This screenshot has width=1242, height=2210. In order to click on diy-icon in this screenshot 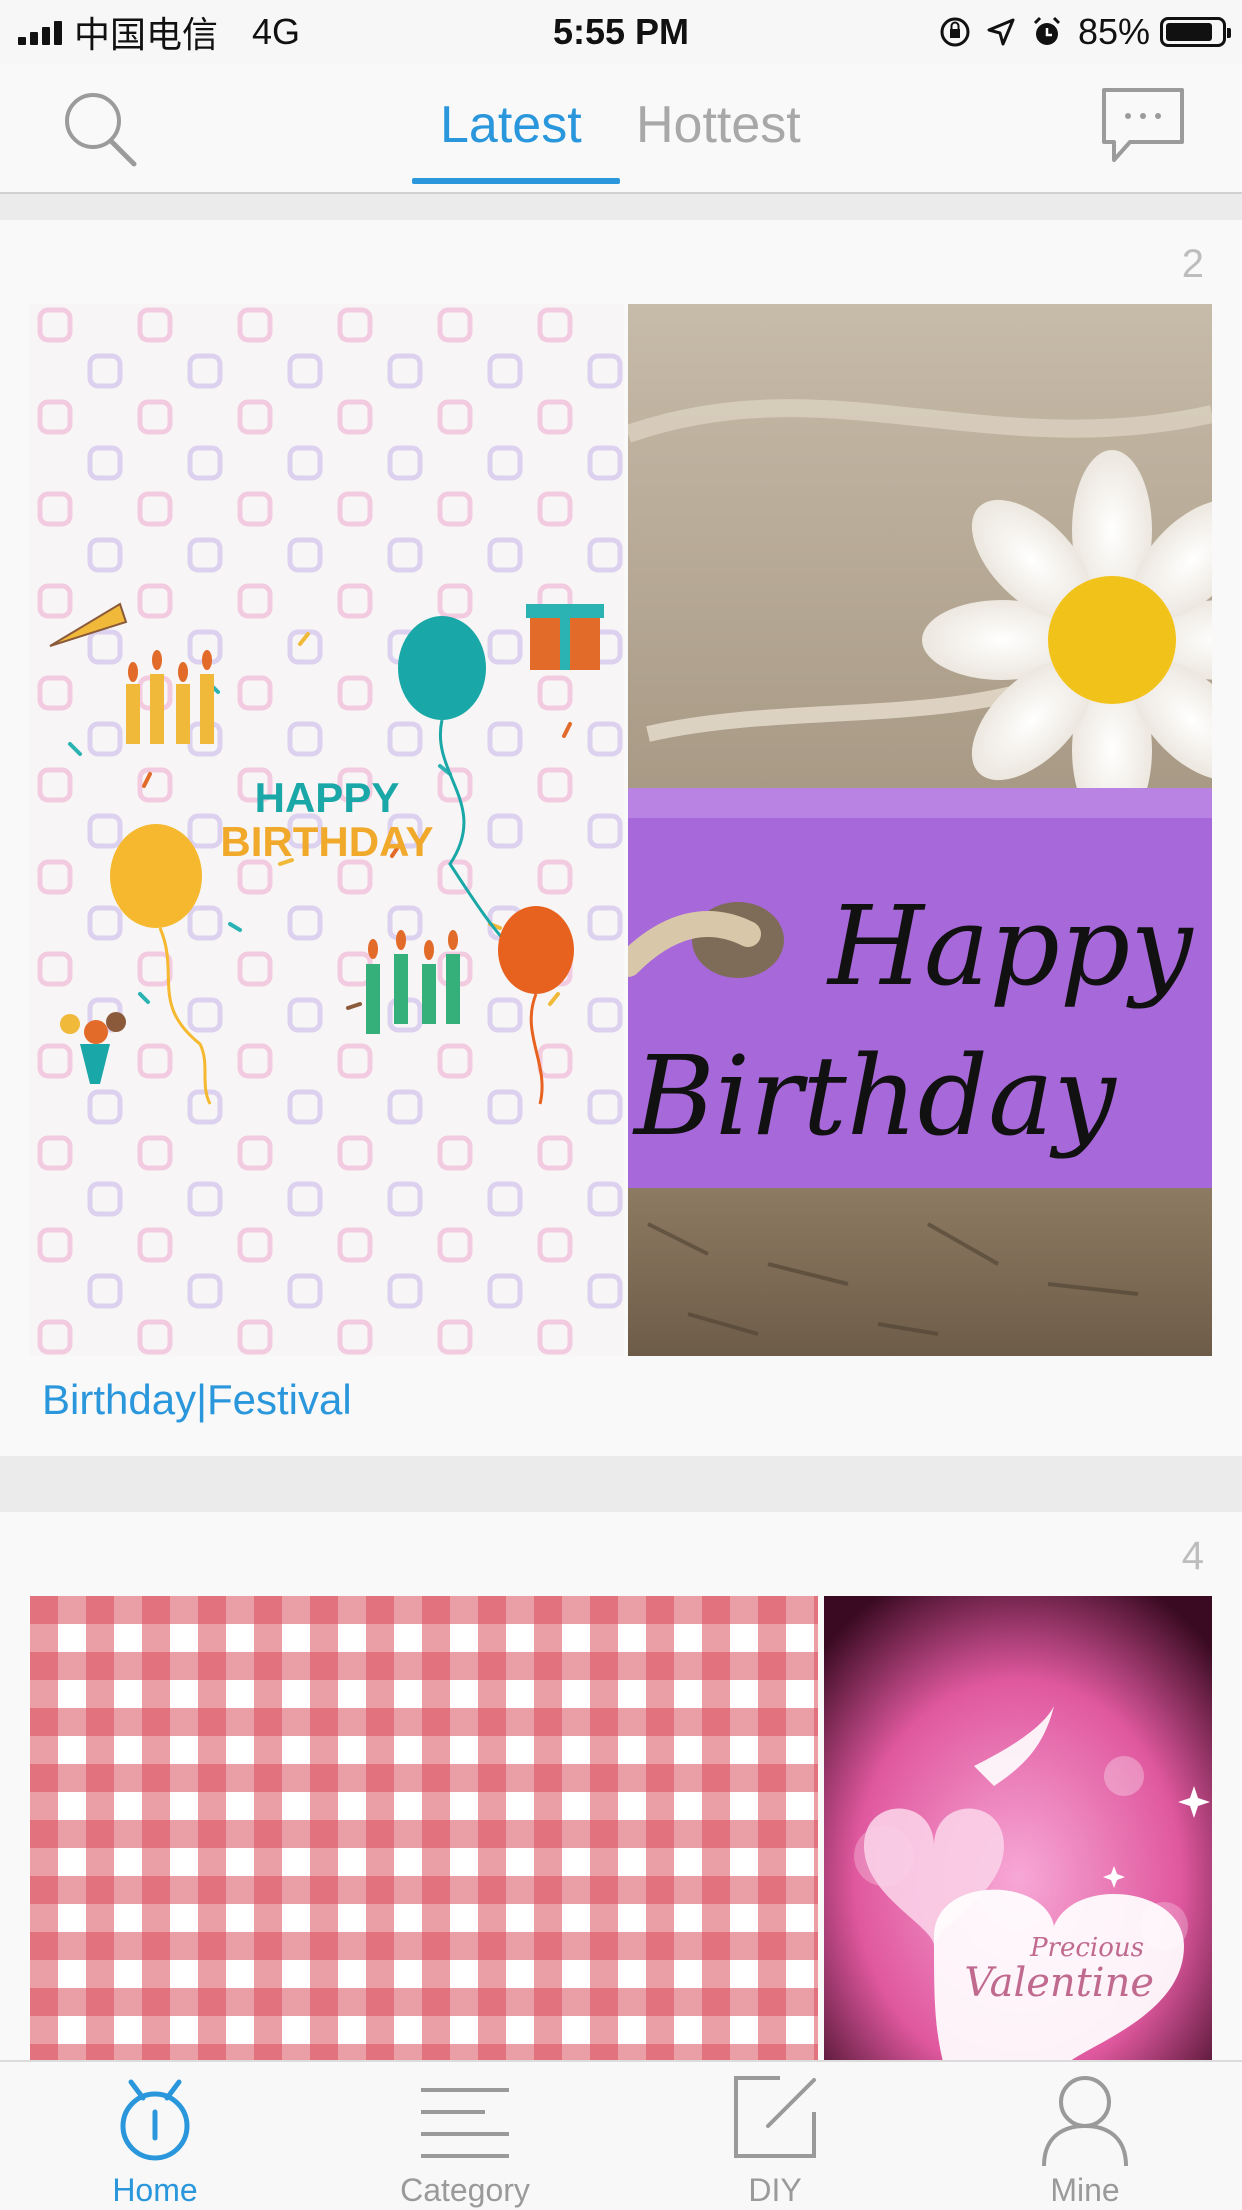, I will do `click(775, 2117)`.